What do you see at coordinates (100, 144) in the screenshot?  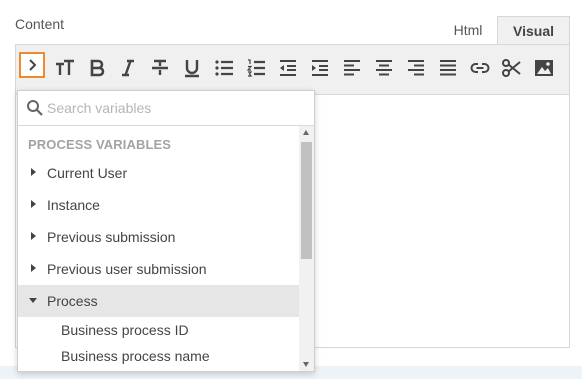 I see `section-header-process-variables: PROCESS VARIABLES` at bounding box center [100, 144].